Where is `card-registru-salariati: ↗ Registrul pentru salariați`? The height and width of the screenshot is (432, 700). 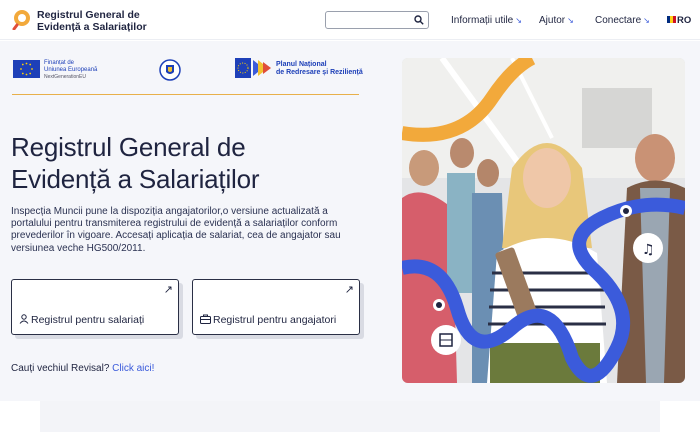 card-registru-salariati: ↗ Registrul pentru salariați is located at coordinates (95, 307).